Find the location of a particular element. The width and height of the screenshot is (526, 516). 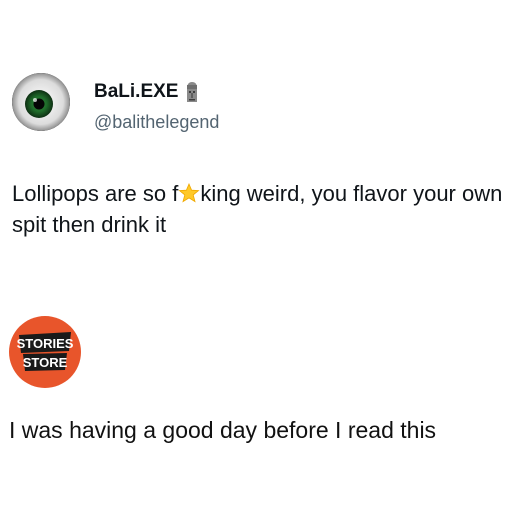

logo-line1: STORIES is located at coordinates (45, 343).